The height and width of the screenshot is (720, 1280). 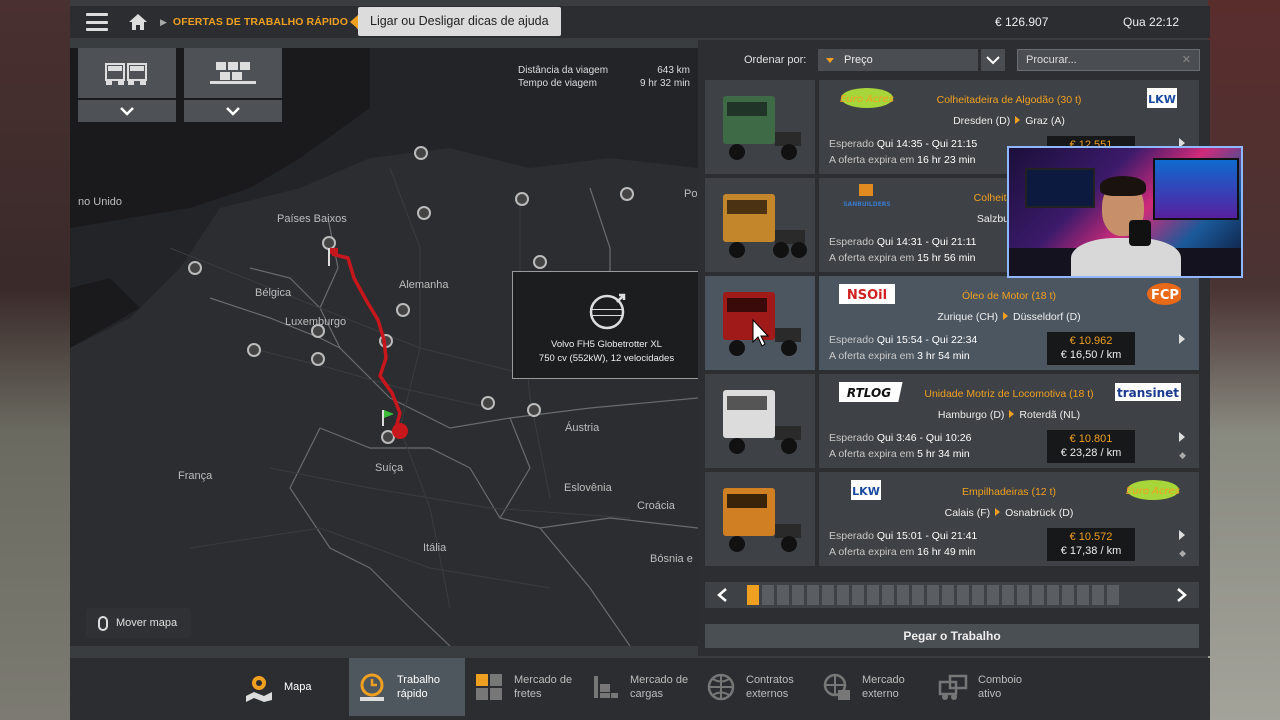 I want to click on map-label-luxembourg: Luxemburgo, so click(x=316, y=322).